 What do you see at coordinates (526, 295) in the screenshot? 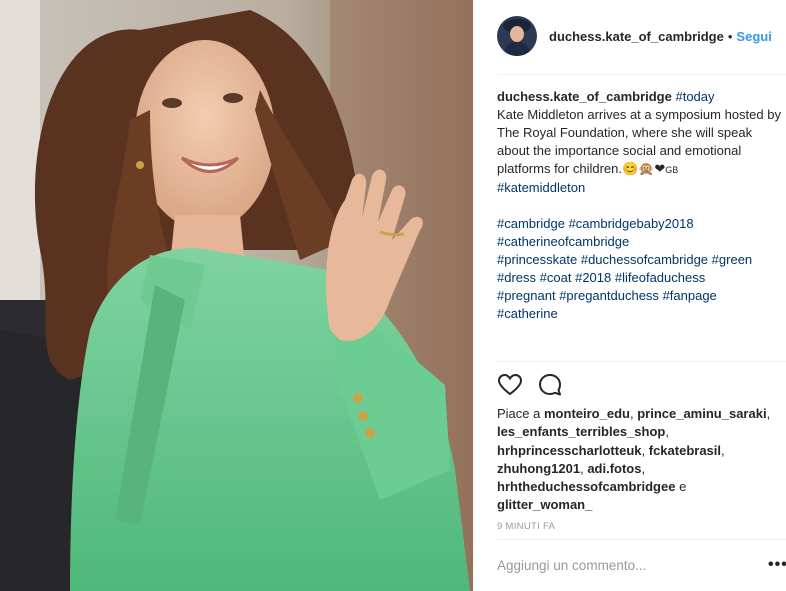
I see `hashtag: #pregnant` at bounding box center [526, 295].